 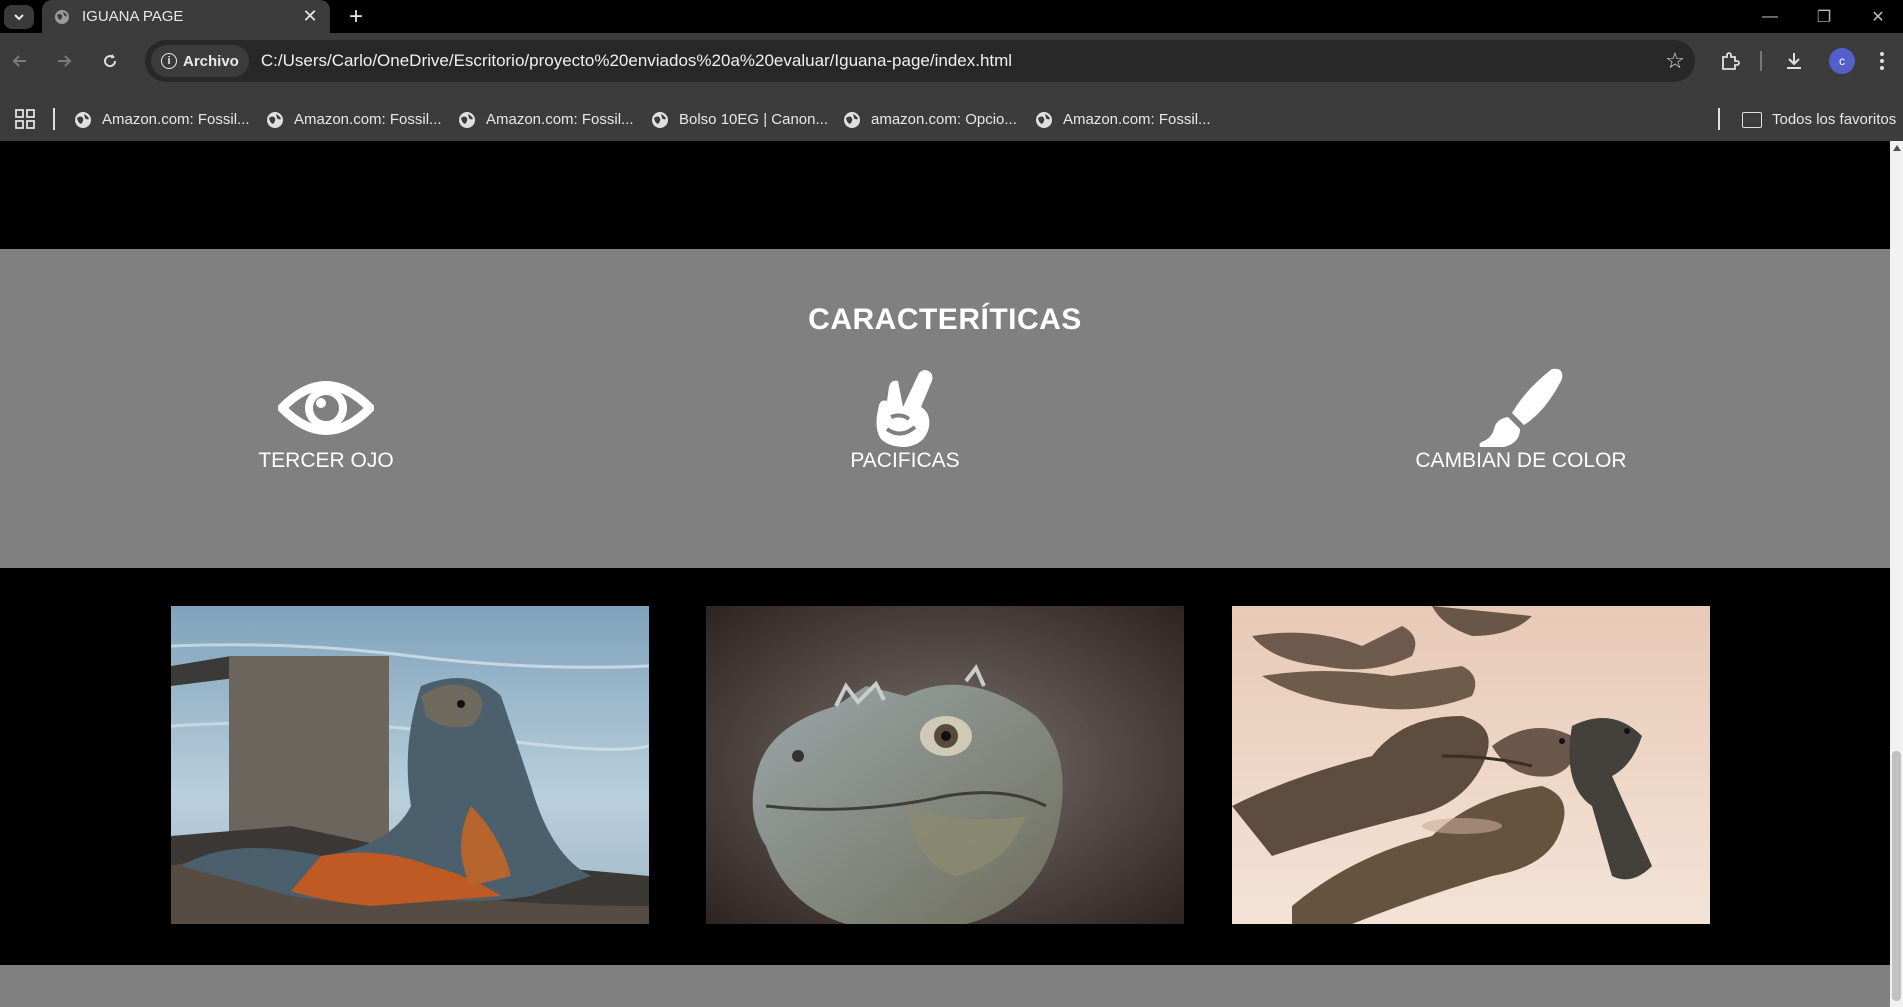 I want to click on reload-icon, so click(x=110, y=61).